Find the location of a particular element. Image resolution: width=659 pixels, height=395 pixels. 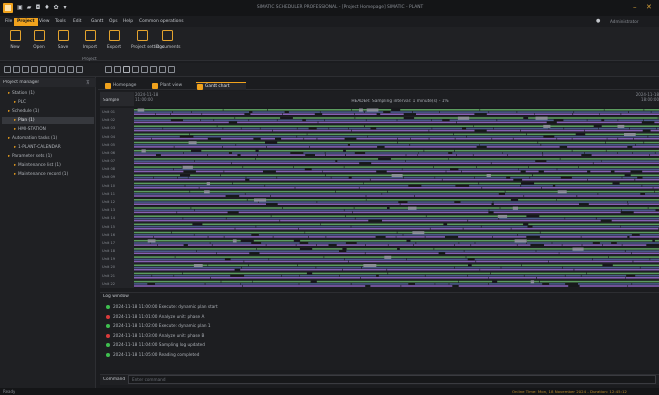

export-button: Export is located at coordinates (114, 40).